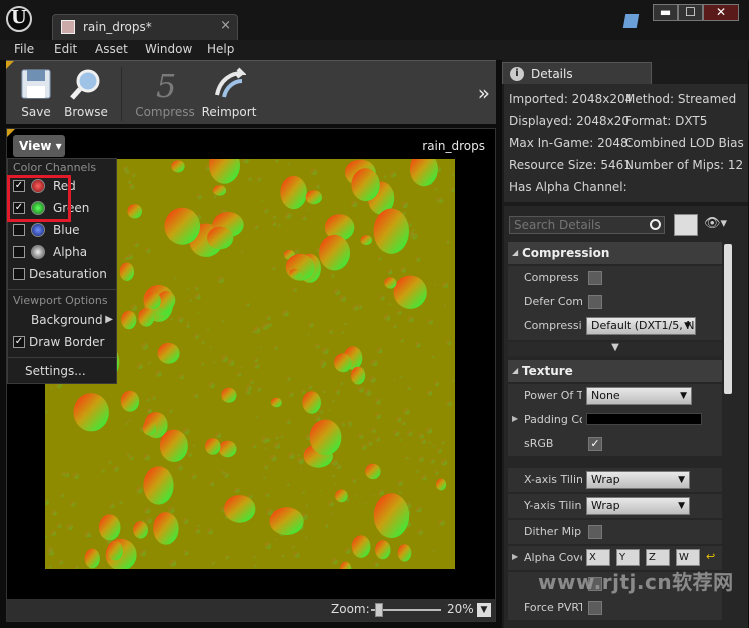 The image size is (749, 628). What do you see at coordinates (710, 556) in the screenshot?
I see `reset-to-default-icon: ↩` at bounding box center [710, 556].